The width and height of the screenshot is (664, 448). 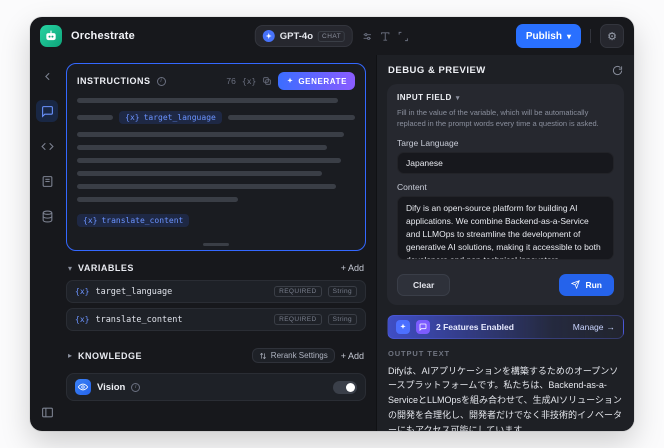 I want to click on top-bar: Orchestrate GPT-4o CHAT Publish ▾ ⚙, so click(x=332, y=36).